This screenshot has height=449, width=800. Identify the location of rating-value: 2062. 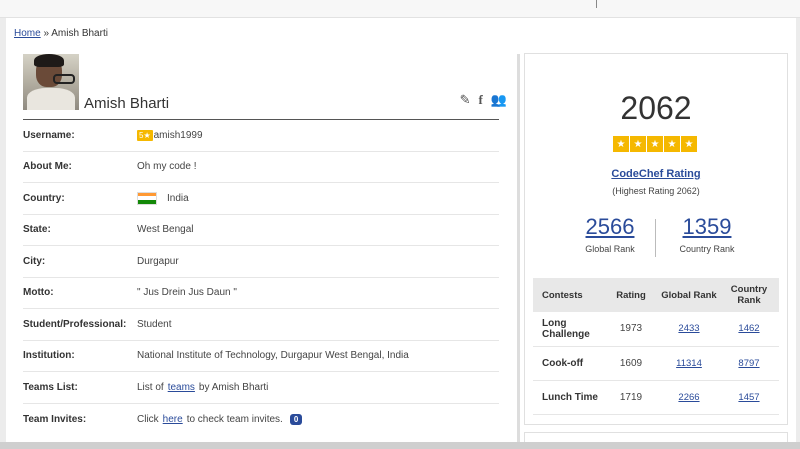
(656, 108).